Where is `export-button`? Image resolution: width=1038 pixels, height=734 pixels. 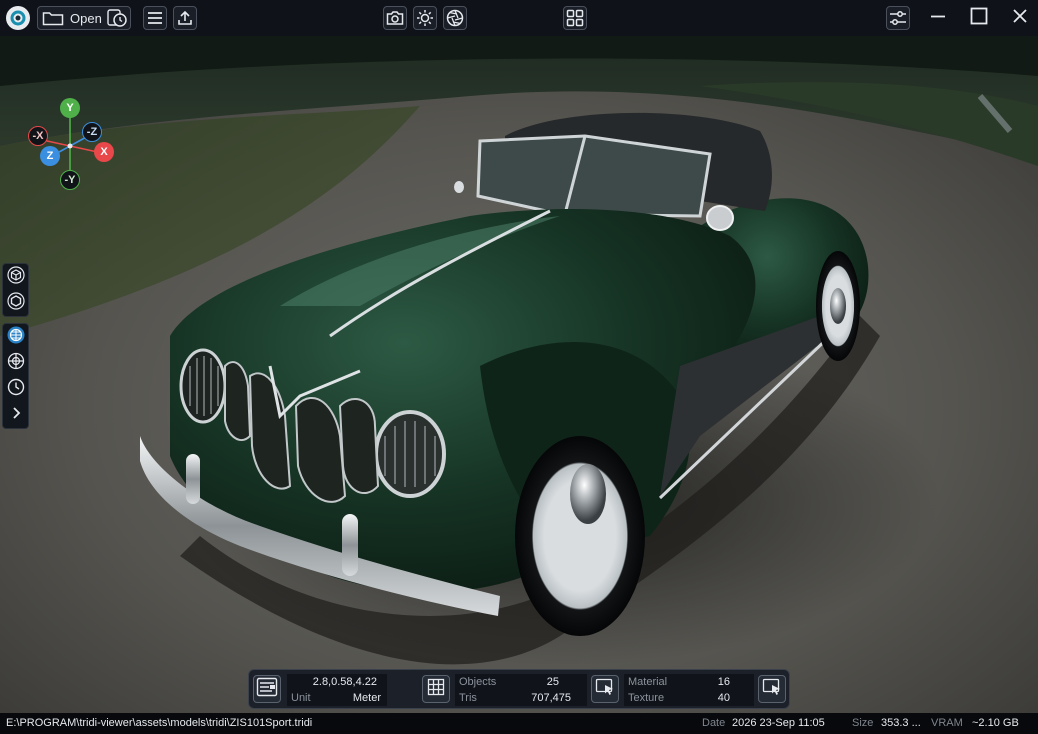
export-button is located at coordinates (185, 18).